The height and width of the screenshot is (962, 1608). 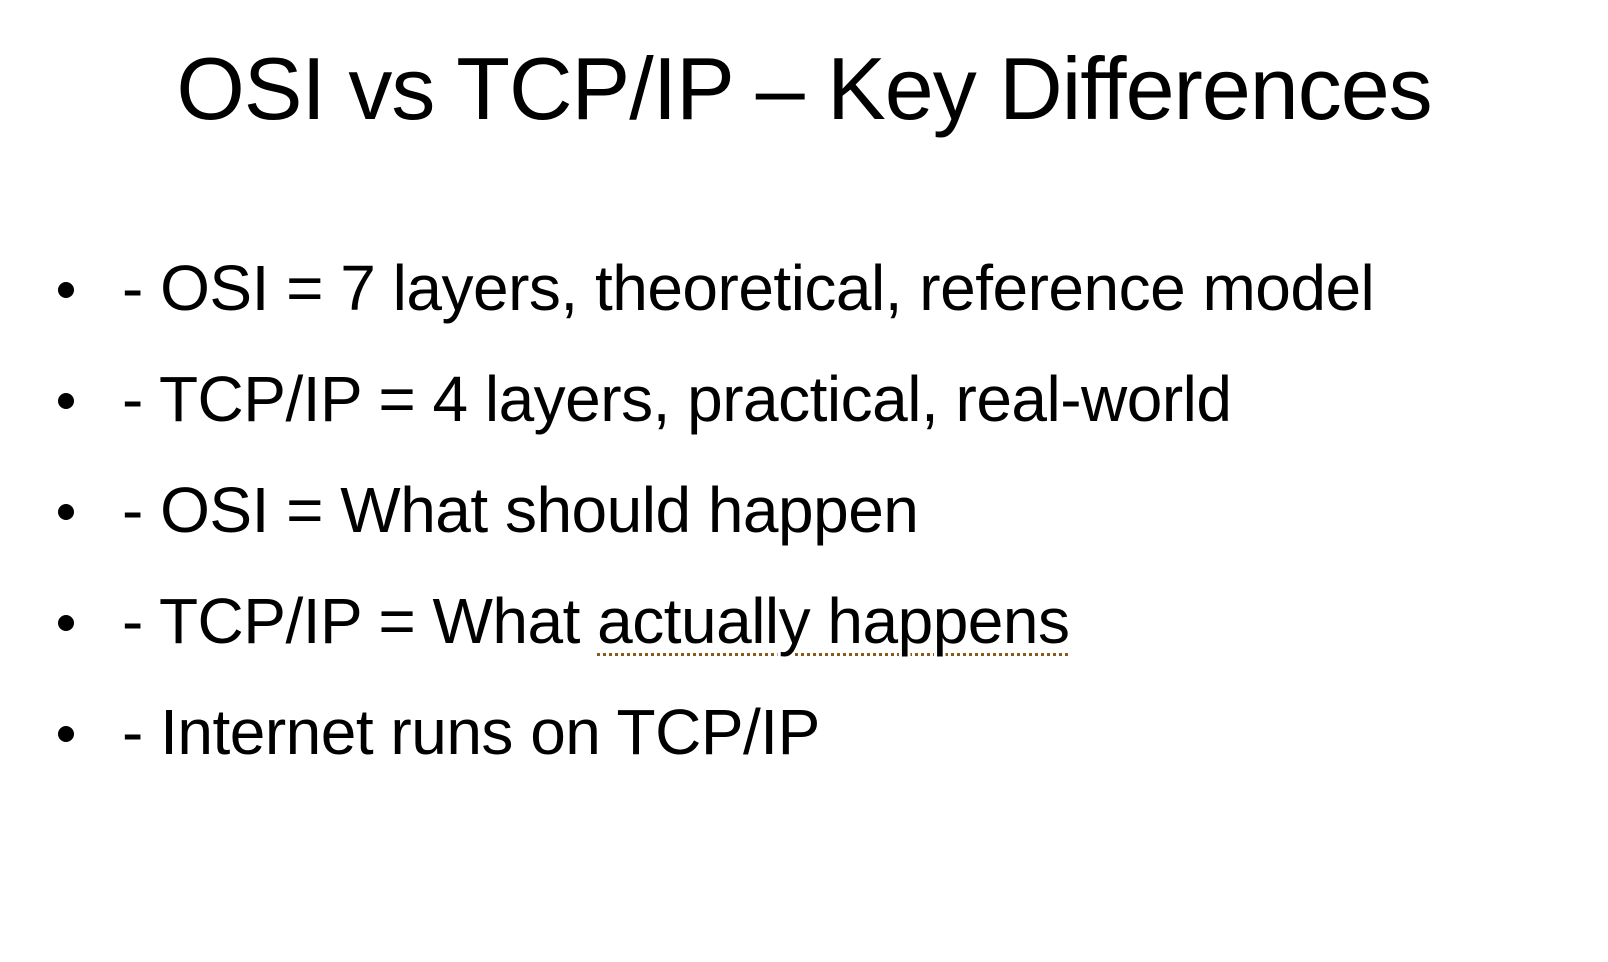 I want to click on bullet-text: - TCP/IP = What actually happens, so click(x=596, y=621).